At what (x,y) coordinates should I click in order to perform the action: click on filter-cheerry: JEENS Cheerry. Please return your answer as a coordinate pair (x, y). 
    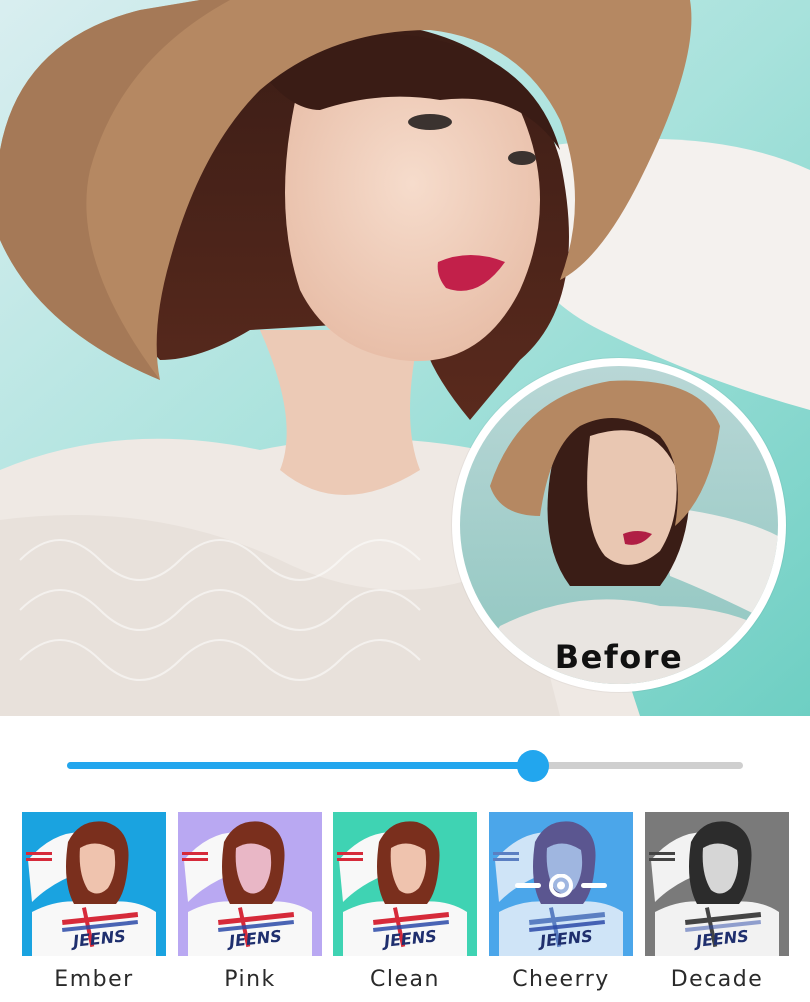
    Looking at the image, I should click on (561, 902).